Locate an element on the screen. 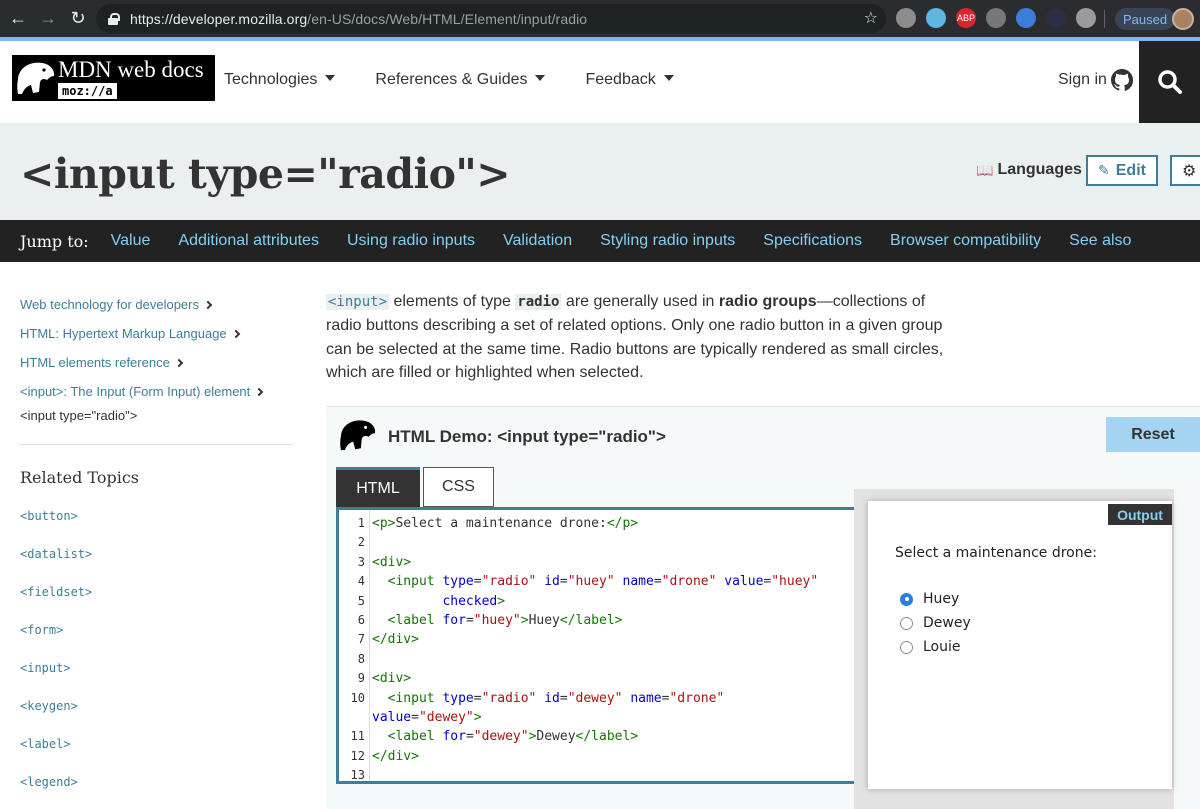  topic-link: <button> is located at coordinates (49, 516).